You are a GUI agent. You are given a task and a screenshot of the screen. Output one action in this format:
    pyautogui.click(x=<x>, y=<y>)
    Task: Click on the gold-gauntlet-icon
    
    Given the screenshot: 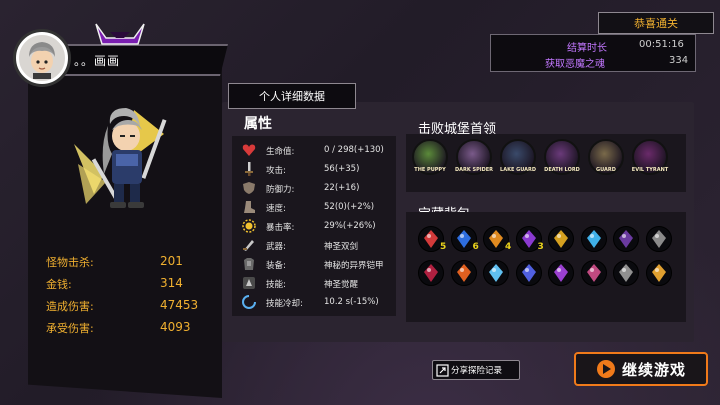 What is the action you would take?
    pyautogui.click(x=561, y=239)
    